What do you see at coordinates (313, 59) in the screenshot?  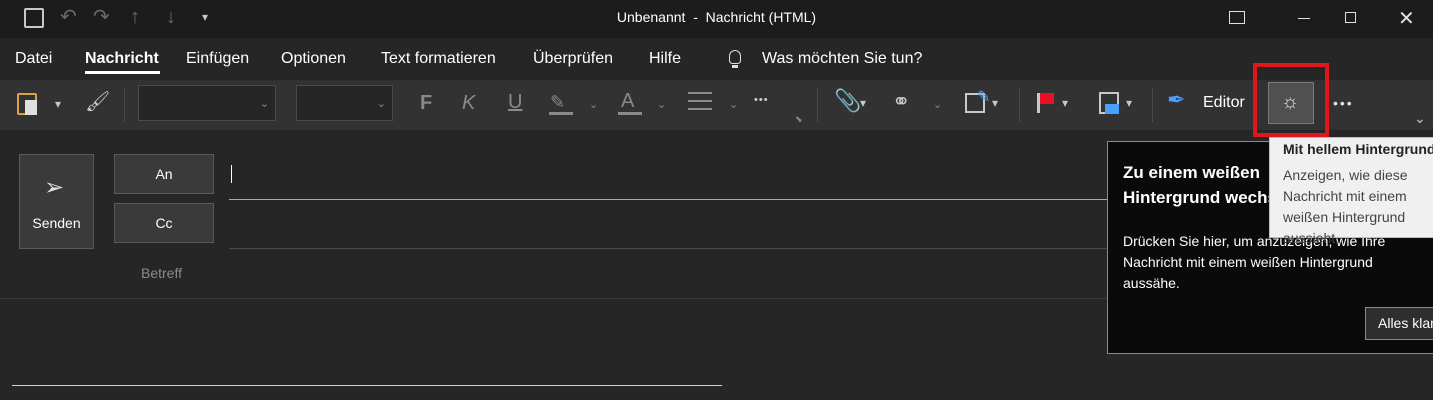 I see `tab-optionen: Optionen` at bounding box center [313, 59].